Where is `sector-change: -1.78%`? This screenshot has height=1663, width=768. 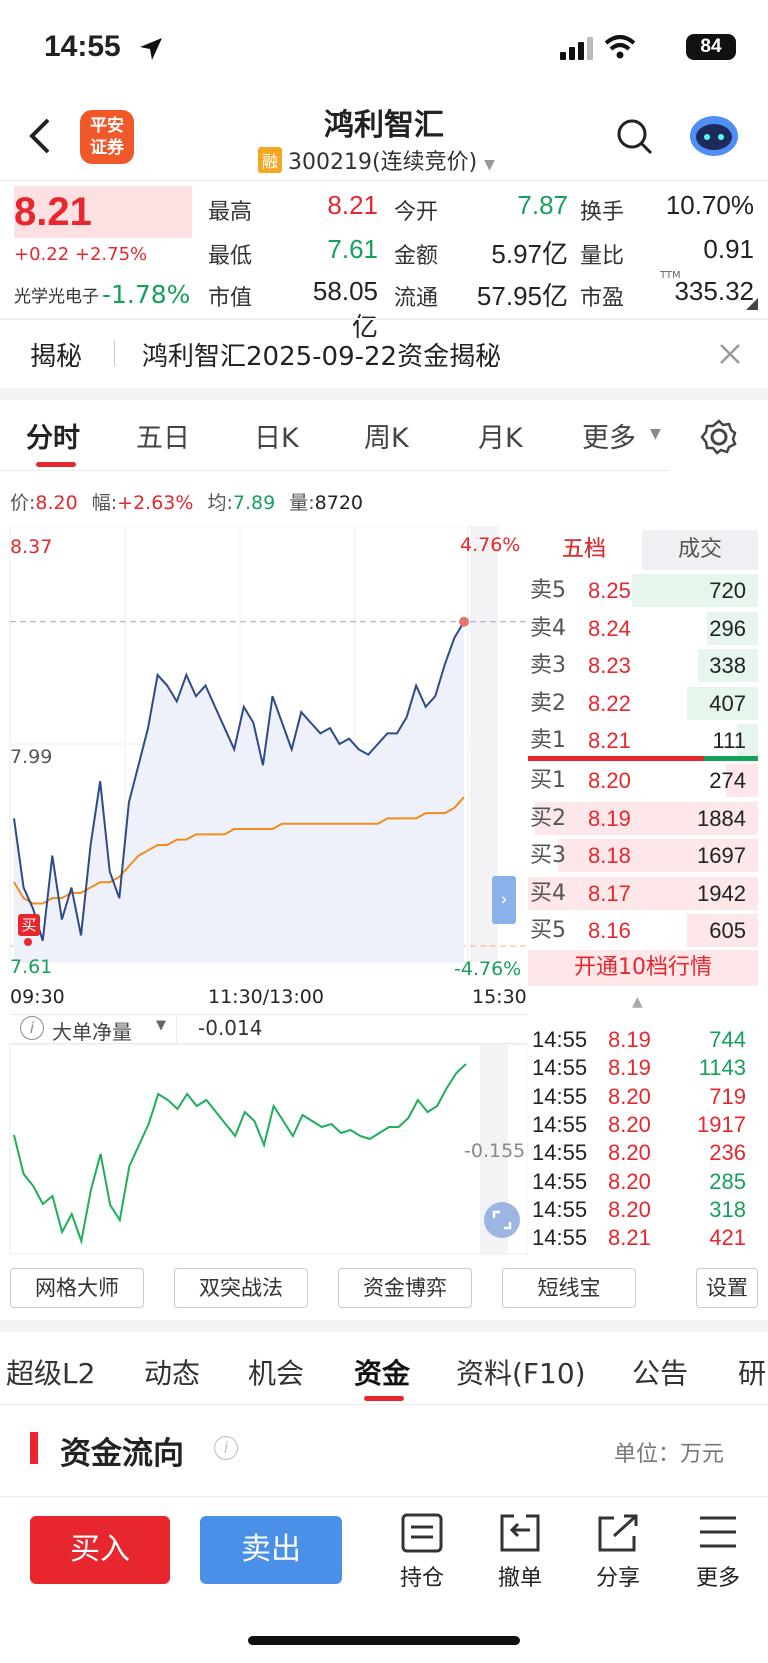 sector-change: -1.78% is located at coordinates (146, 294).